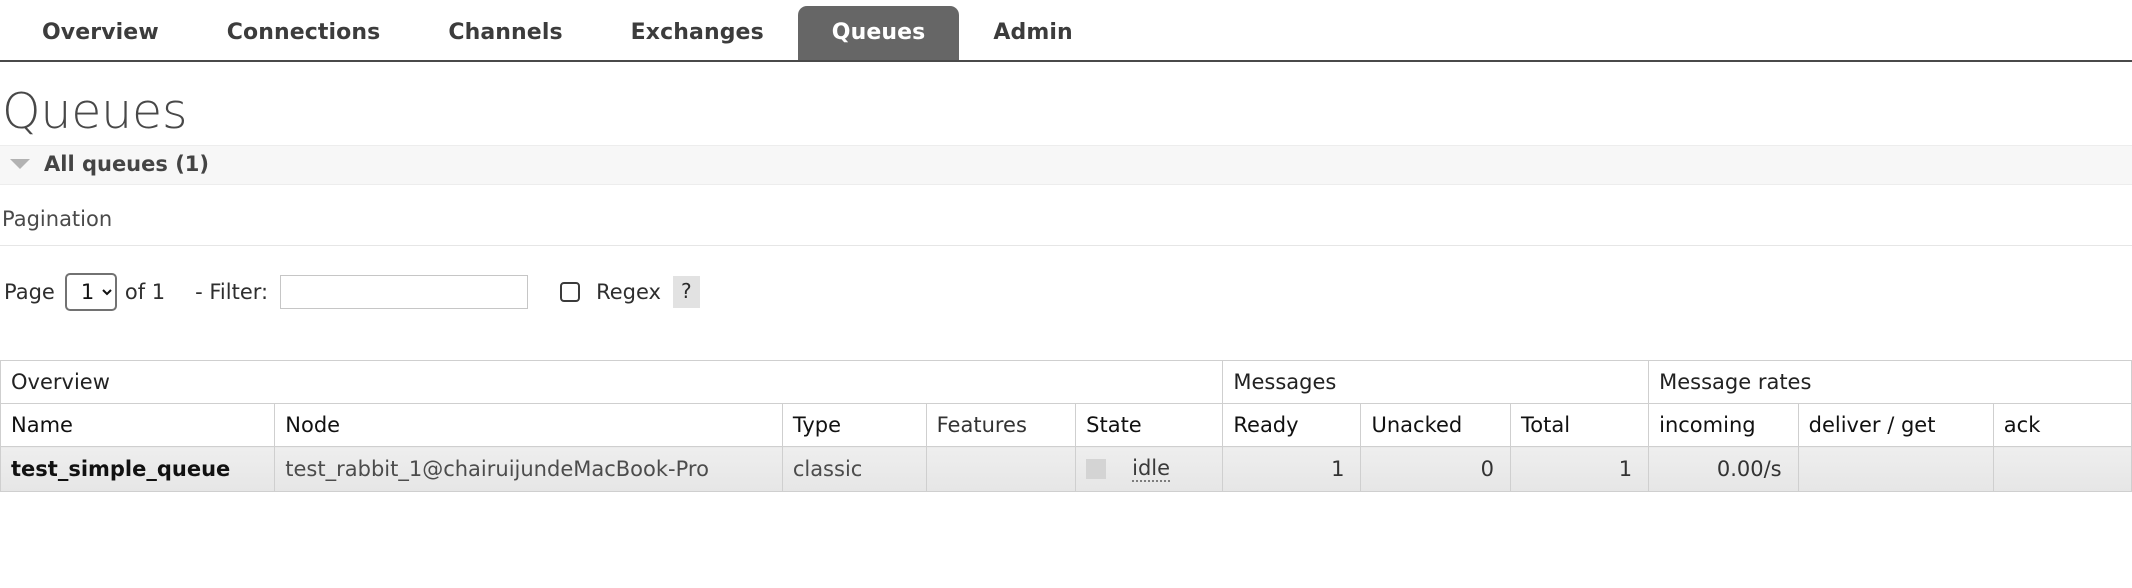  What do you see at coordinates (1001, 425) in the screenshot?
I see `column-header-features: Features` at bounding box center [1001, 425].